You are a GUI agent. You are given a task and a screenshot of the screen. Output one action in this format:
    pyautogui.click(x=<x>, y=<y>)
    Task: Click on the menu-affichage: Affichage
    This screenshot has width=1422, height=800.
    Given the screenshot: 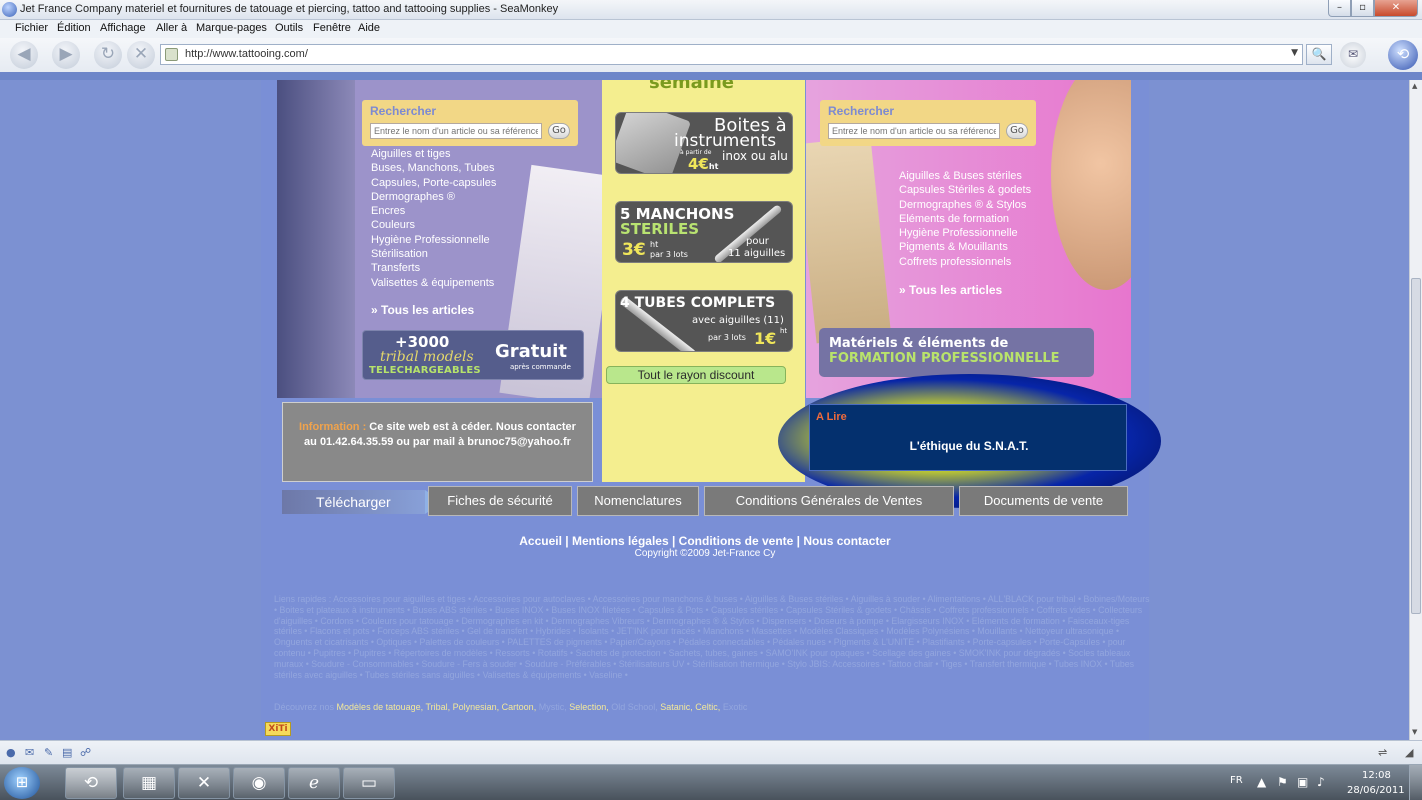 What is the action you would take?
    pyautogui.click(x=123, y=28)
    